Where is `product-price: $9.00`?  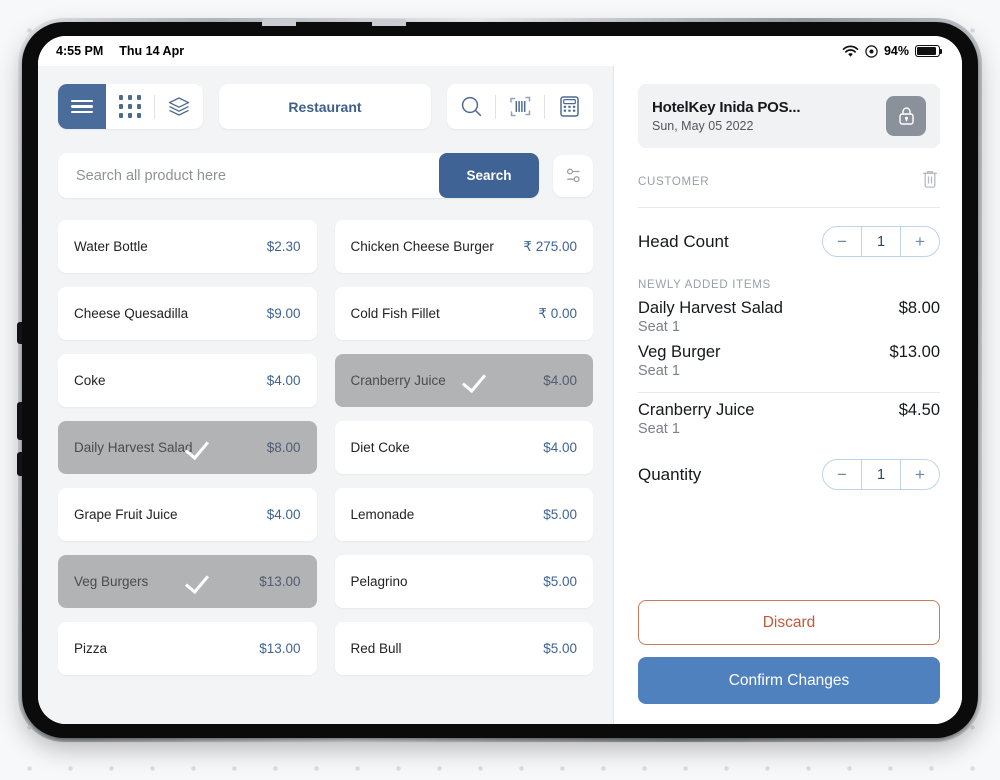 product-price: $9.00 is located at coordinates (283, 313).